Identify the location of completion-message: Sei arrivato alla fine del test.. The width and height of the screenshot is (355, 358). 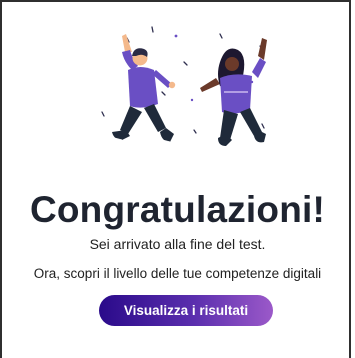
(177, 244).